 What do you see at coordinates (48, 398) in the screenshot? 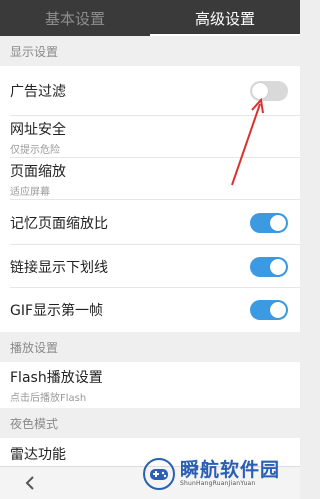
I see `setting-subtitle: 点击后播放Flash` at bounding box center [48, 398].